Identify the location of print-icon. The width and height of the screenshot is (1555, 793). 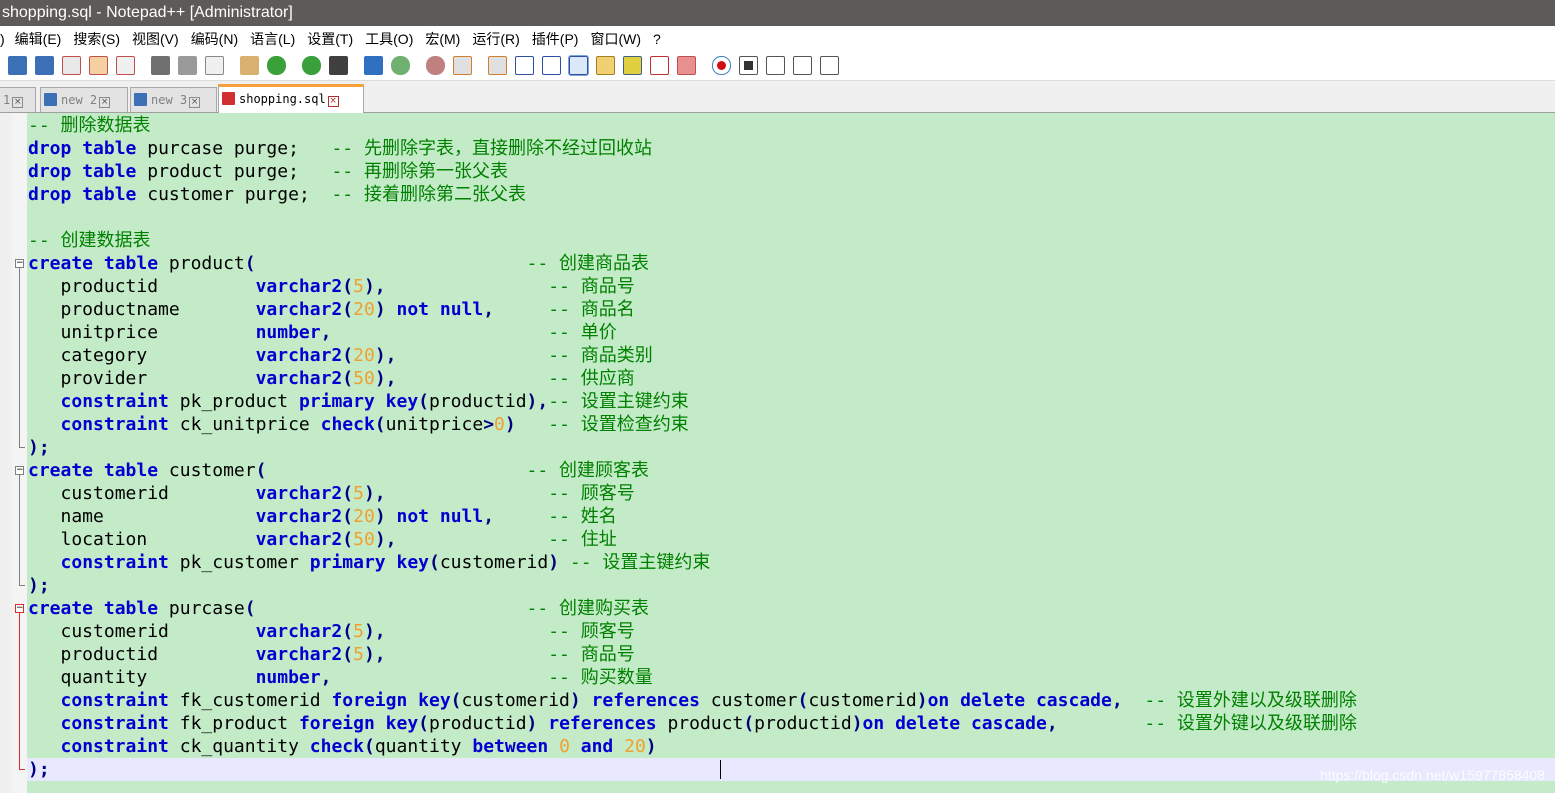
(160, 65).